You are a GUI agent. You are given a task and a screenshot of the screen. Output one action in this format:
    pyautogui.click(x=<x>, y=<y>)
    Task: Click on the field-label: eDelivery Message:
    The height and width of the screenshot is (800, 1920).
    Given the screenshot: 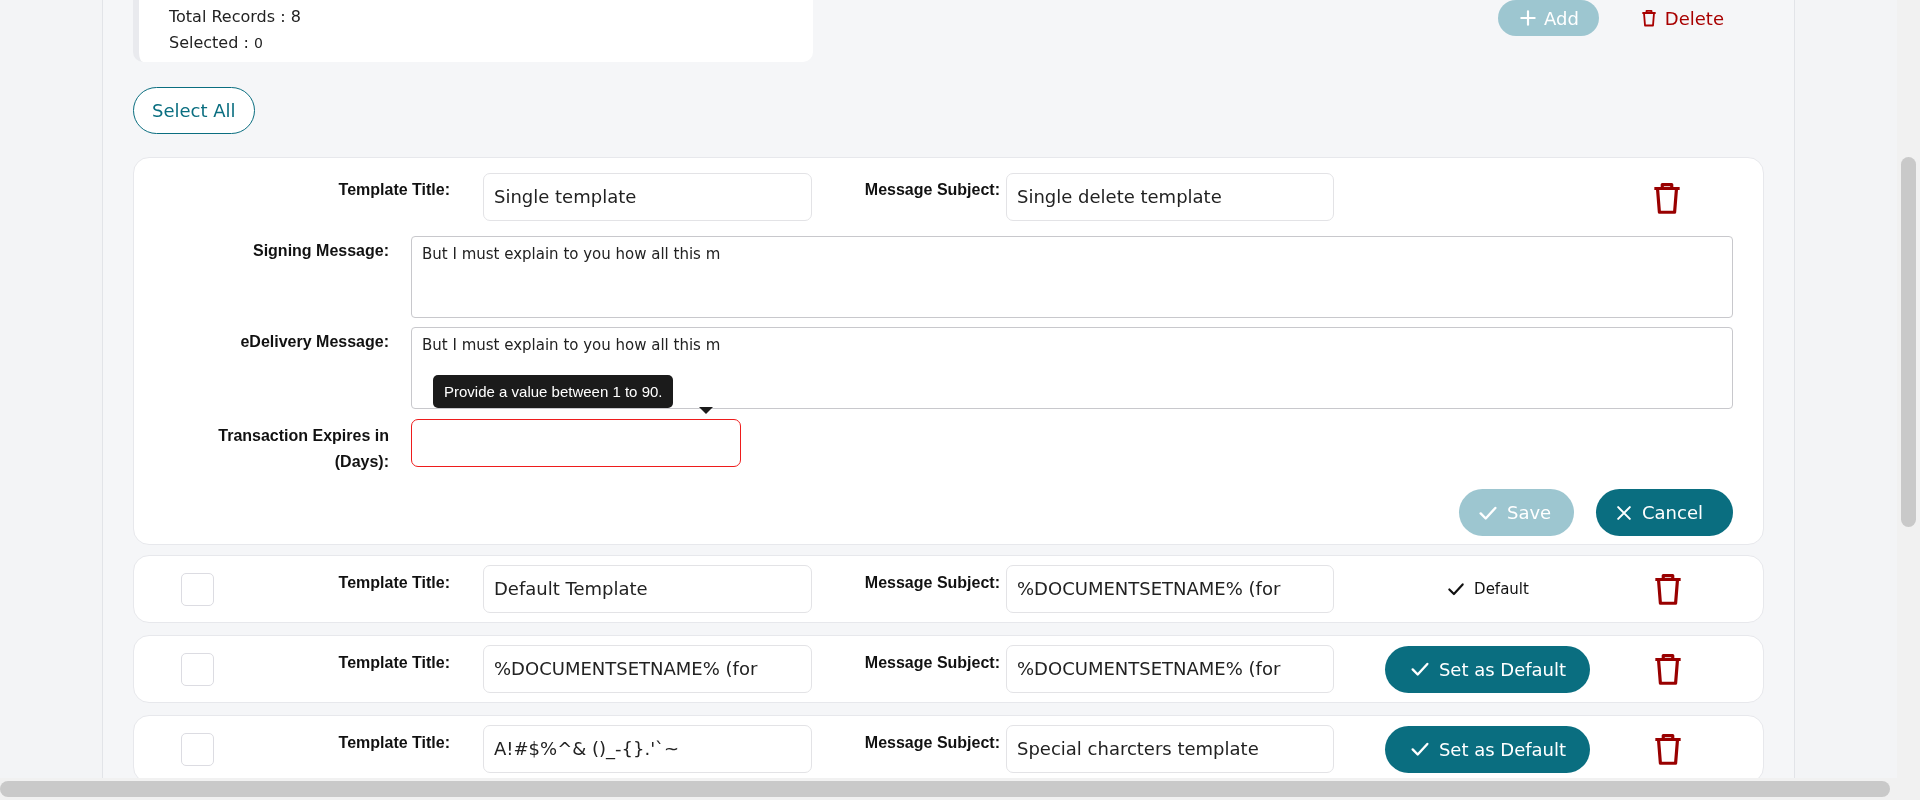 What is the action you would take?
    pyautogui.click(x=314, y=341)
    